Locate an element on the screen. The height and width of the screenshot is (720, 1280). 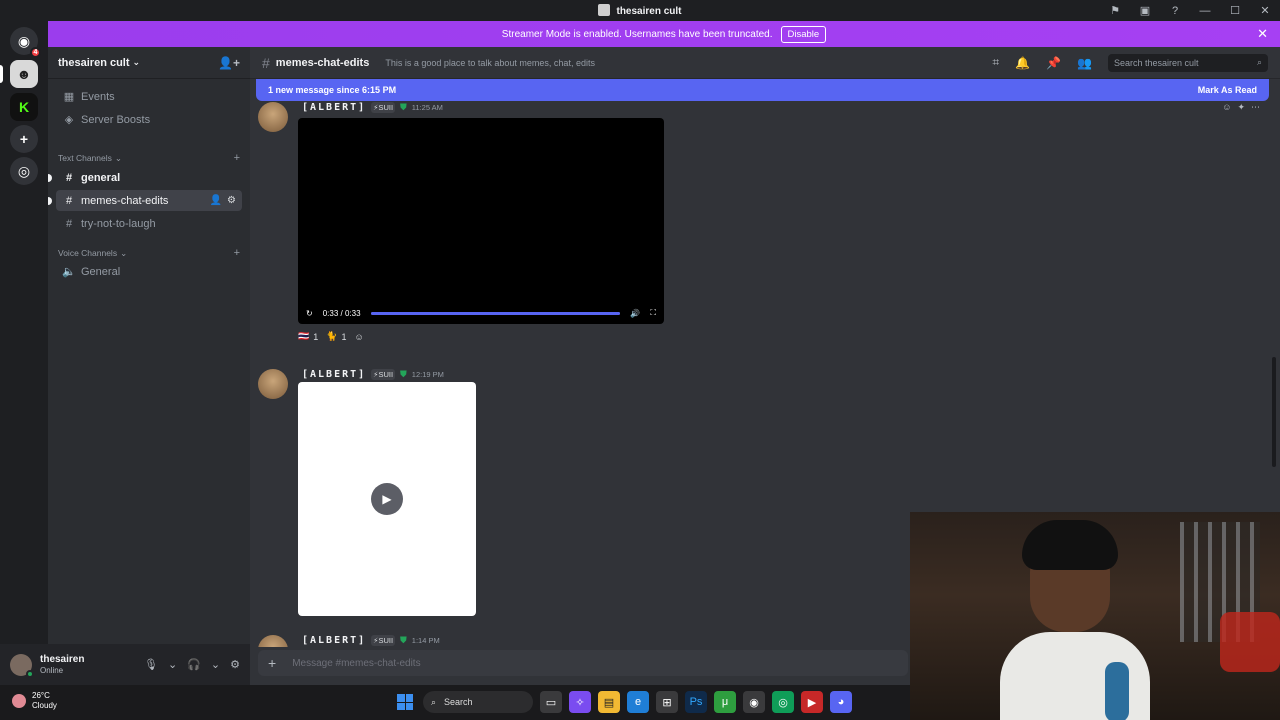
photoshop-icon: Ps is located at coordinates (696, 702).